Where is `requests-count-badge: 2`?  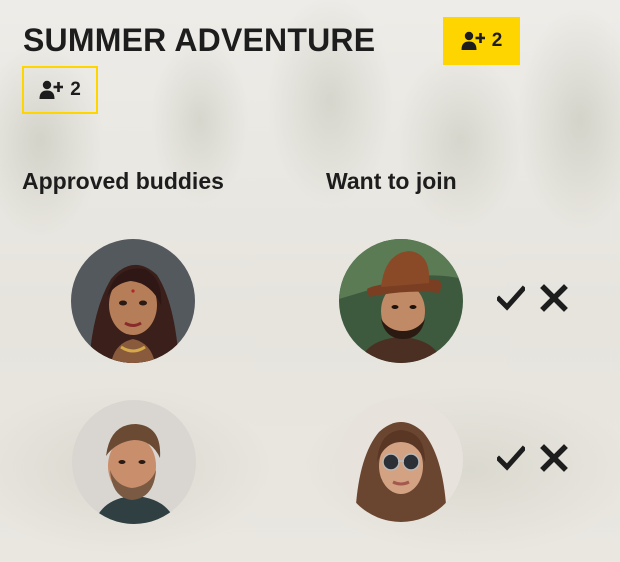 requests-count-badge: 2 is located at coordinates (60, 90).